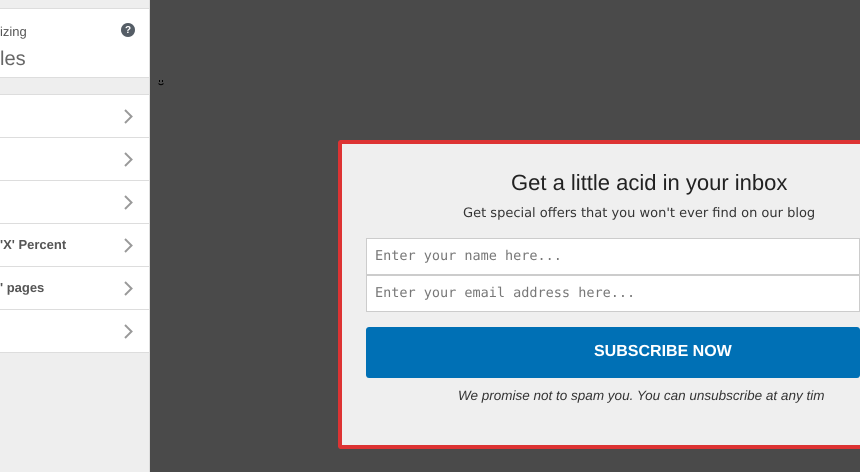 The image size is (860, 472). I want to click on popup-title: Get a little acid in your inbox, so click(649, 183).